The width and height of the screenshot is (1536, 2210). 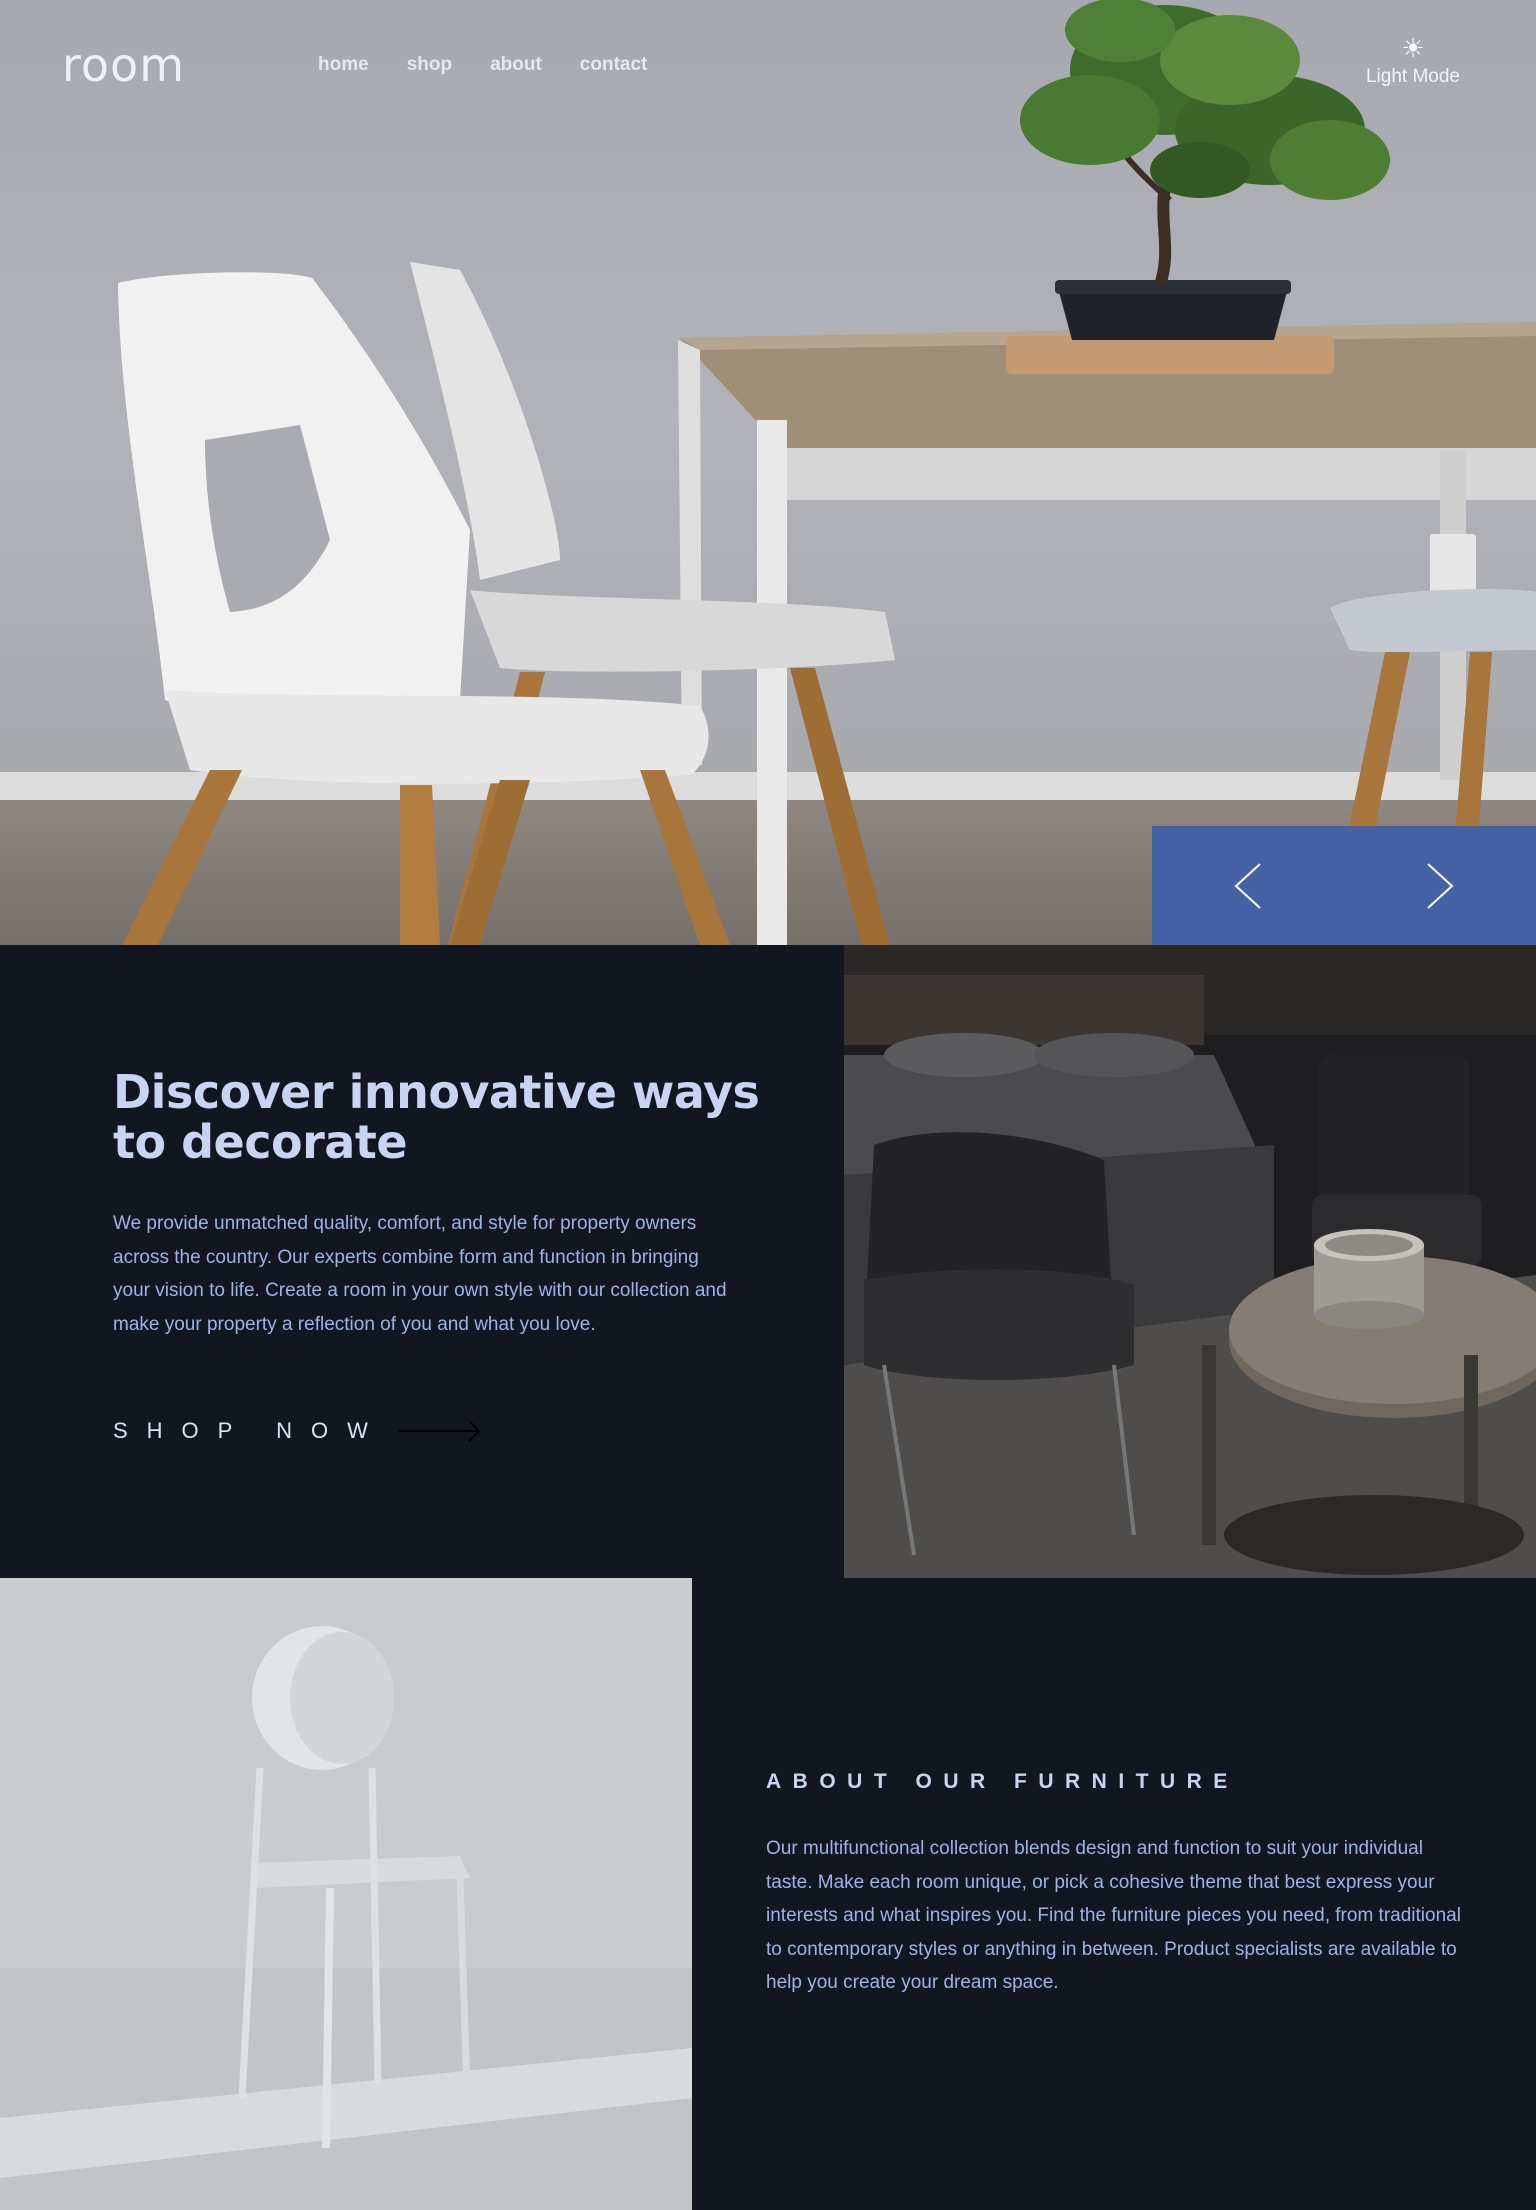 What do you see at coordinates (439, 1431) in the screenshot?
I see `arrow-right-icon` at bounding box center [439, 1431].